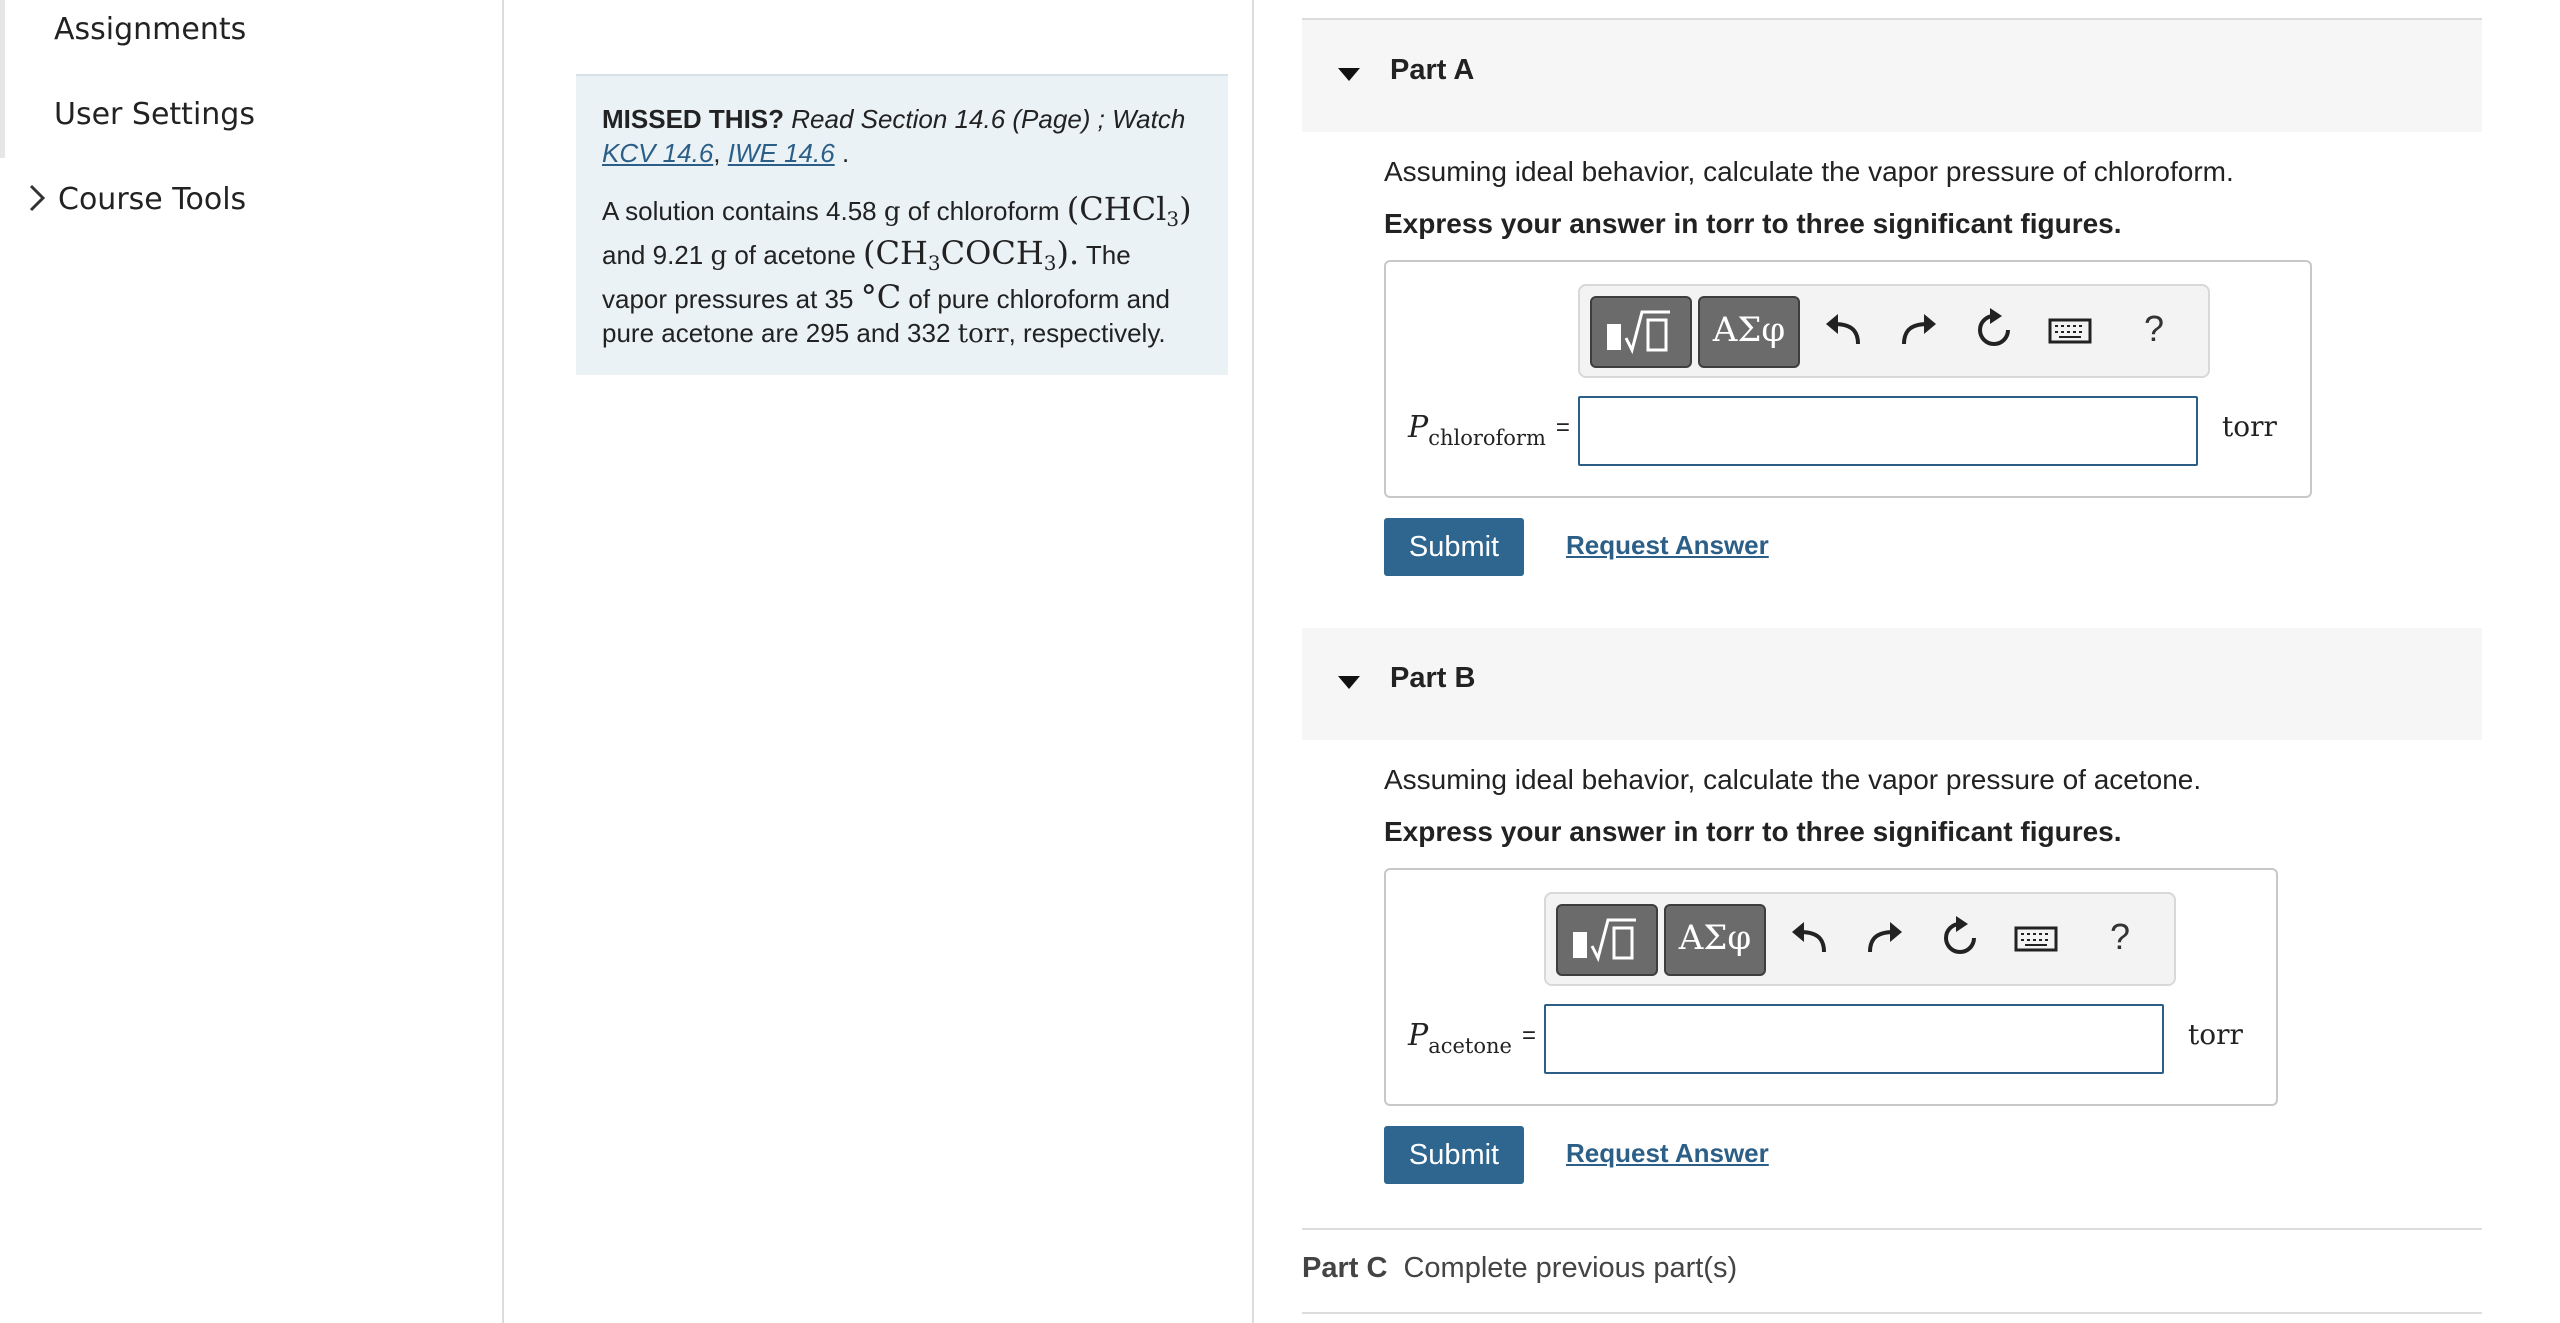 The image size is (2560, 1323). I want to click on part-b-submit-button: Submit, so click(1454, 1155).